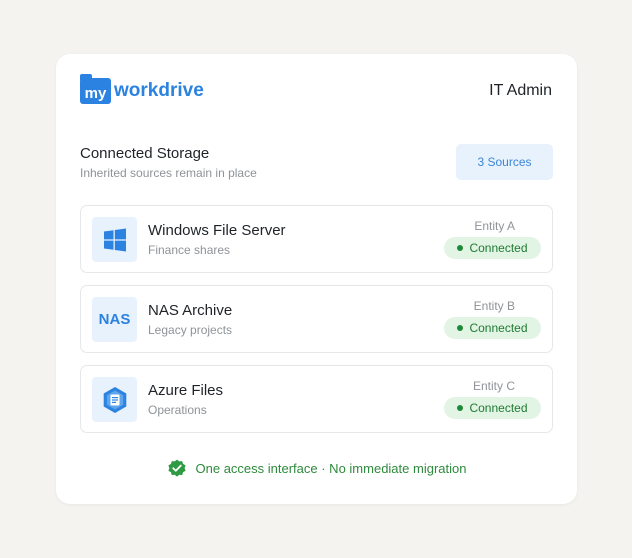 The height and width of the screenshot is (558, 632). I want to click on nas-icon-text: NAS, so click(114, 319).